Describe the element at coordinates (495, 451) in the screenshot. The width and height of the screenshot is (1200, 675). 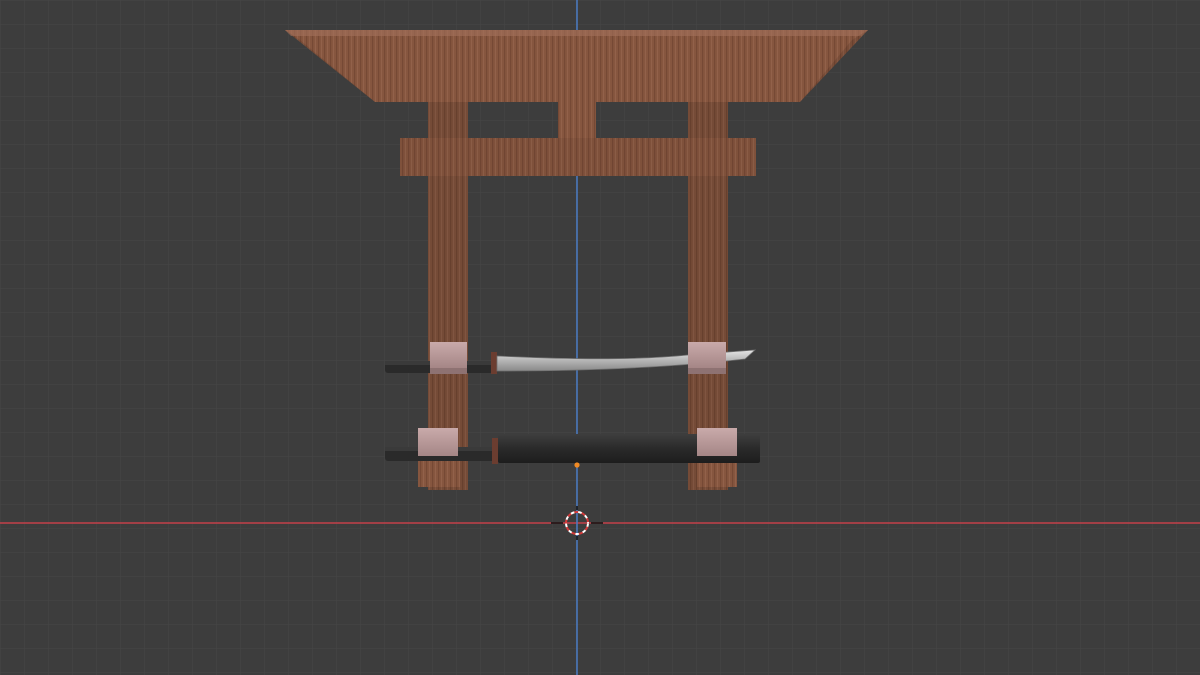
I see `scabbard-guard` at that location.